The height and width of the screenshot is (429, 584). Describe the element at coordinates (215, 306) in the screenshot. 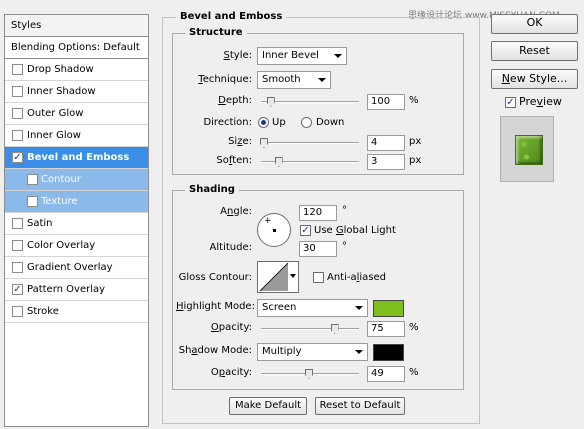

I see `highlight-mode-label: Highlight Mode:` at that location.